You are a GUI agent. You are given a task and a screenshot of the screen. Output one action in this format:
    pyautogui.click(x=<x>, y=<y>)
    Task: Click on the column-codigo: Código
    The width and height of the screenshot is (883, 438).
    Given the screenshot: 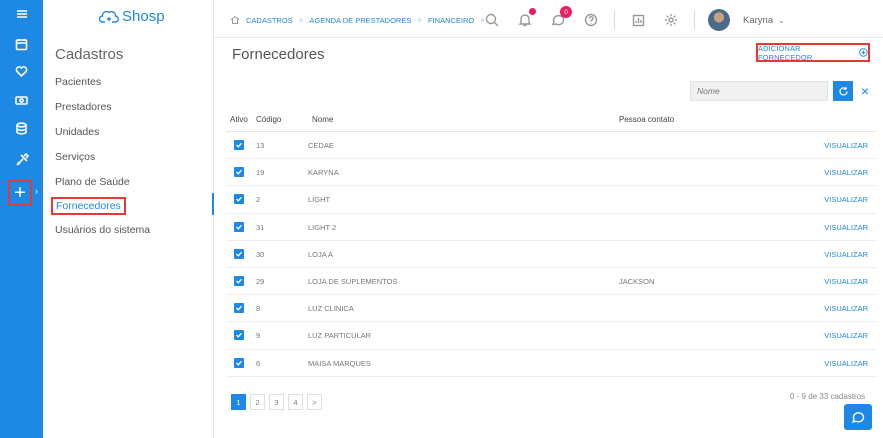 What is the action you would take?
    pyautogui.click(x=268, y=119)
    